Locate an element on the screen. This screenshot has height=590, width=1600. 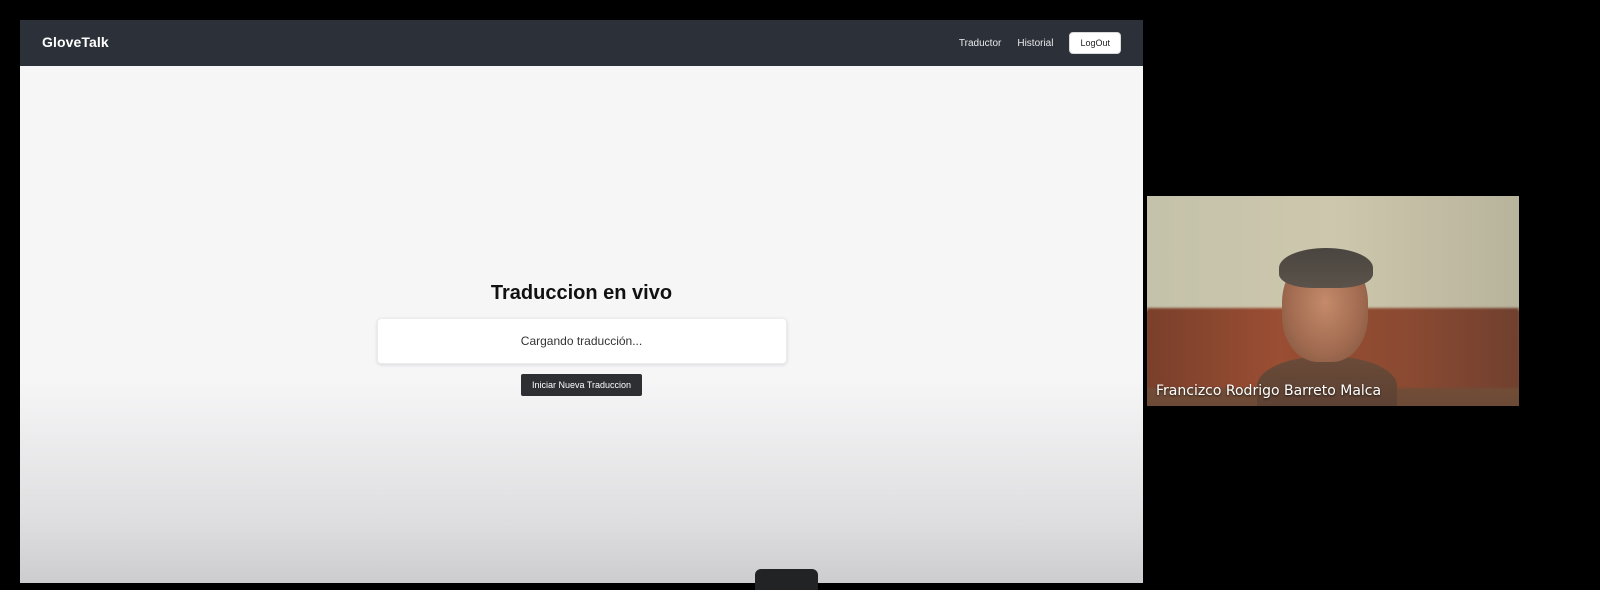
top-navbar: GloveTalk Traductor Historial LogOut is located at coordinates (581, 43).